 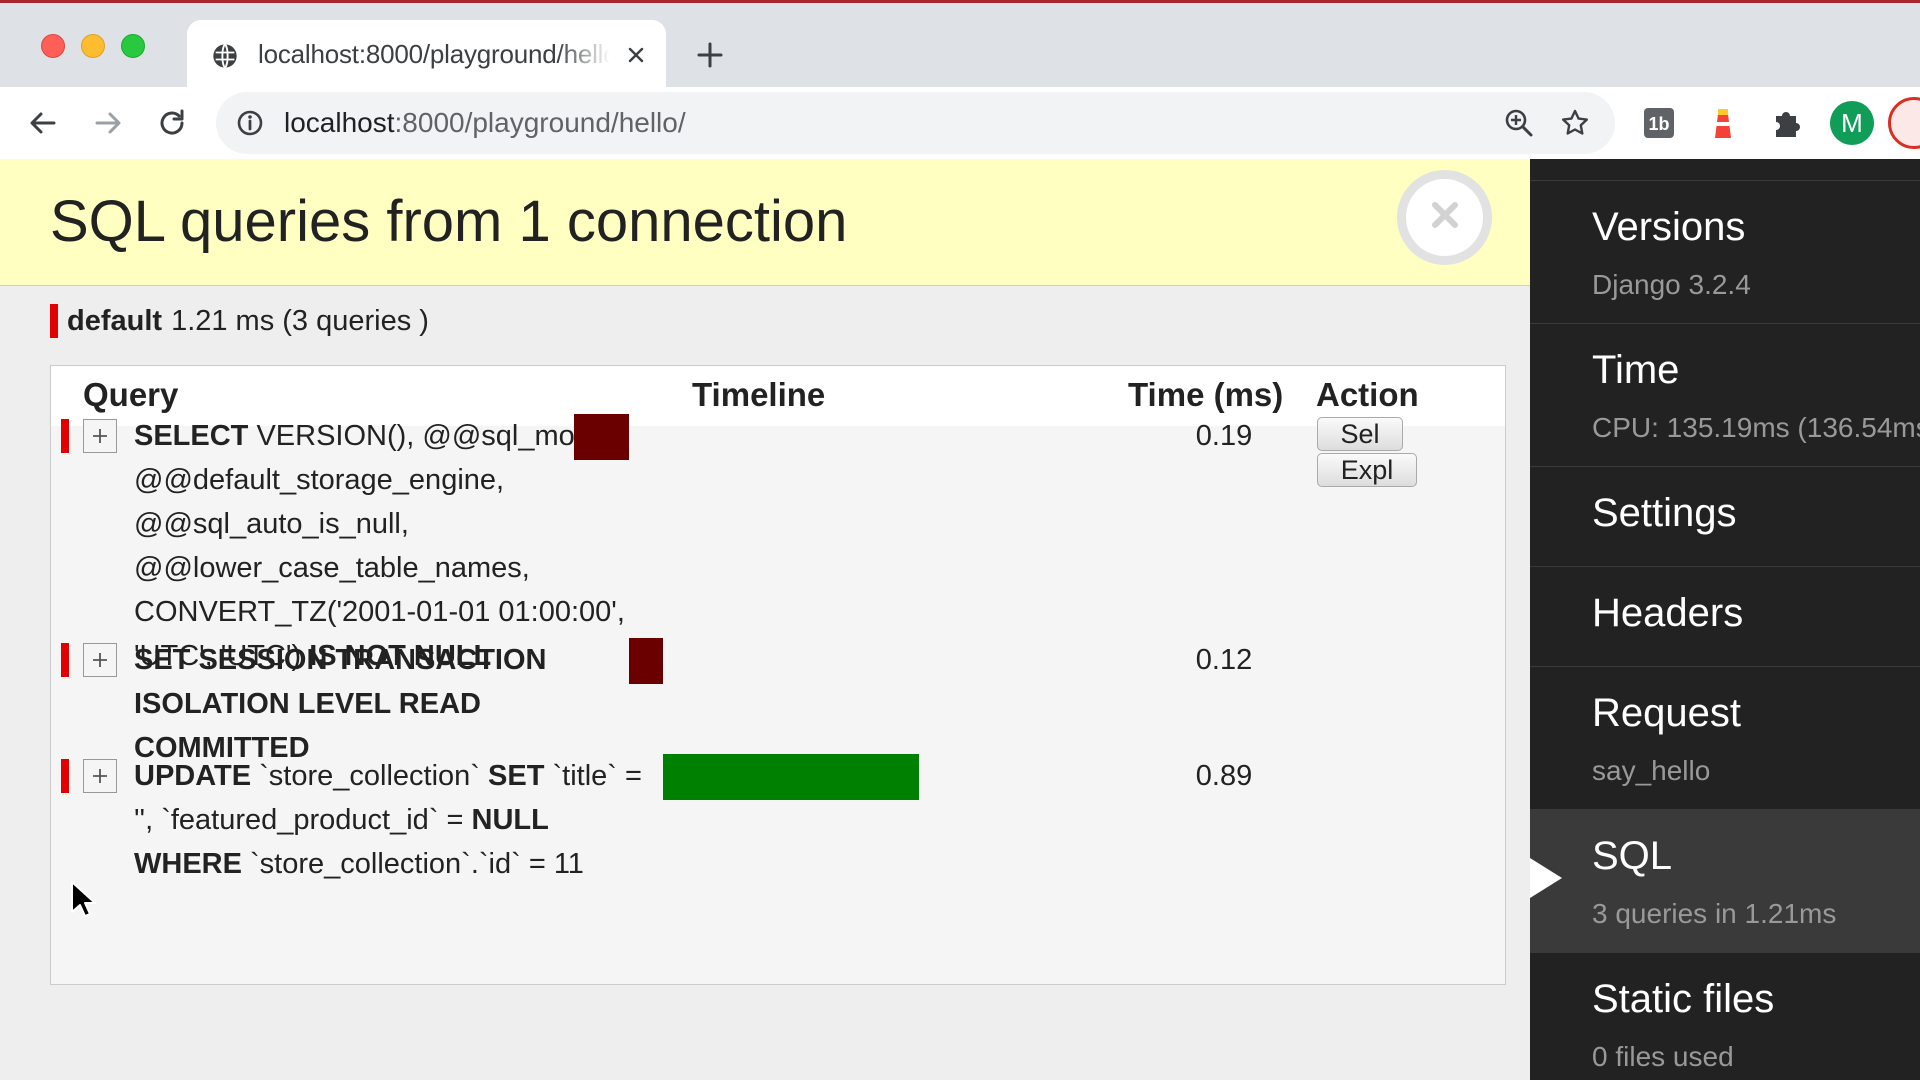 I want to click on sql-line: @@default_storage_engine,, so click(x=404, y=480).